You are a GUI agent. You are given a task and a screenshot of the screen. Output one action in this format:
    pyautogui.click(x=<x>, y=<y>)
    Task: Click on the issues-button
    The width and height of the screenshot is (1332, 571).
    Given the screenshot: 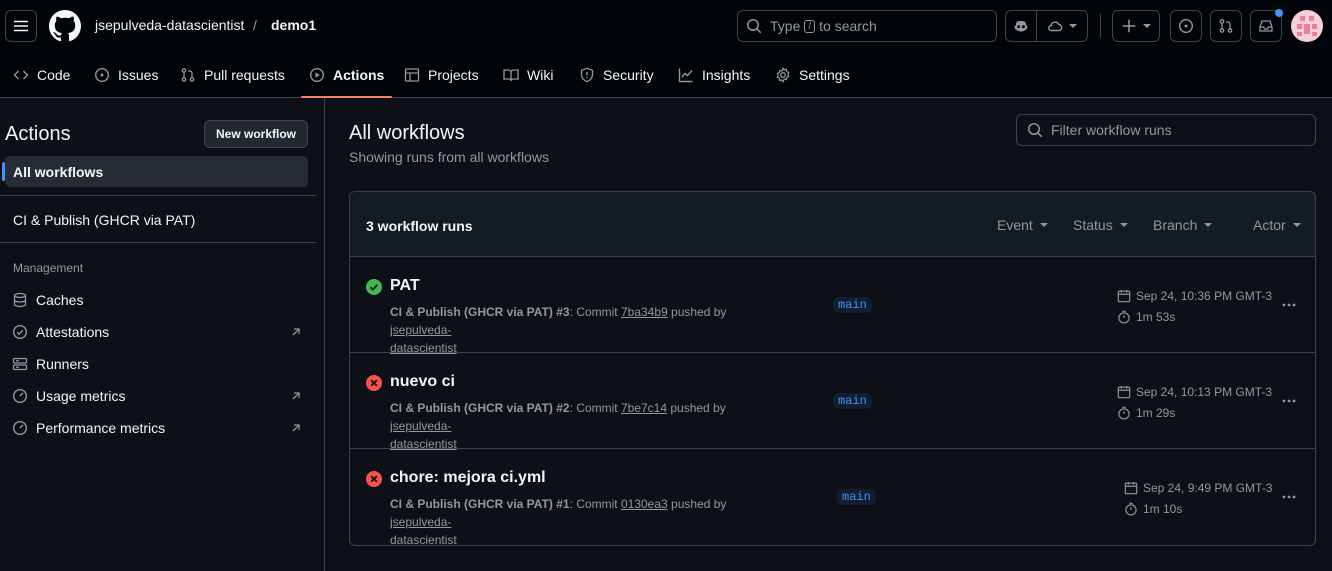 What is the action you would take?
    pyautogui.click(x=1186, y=26)
    